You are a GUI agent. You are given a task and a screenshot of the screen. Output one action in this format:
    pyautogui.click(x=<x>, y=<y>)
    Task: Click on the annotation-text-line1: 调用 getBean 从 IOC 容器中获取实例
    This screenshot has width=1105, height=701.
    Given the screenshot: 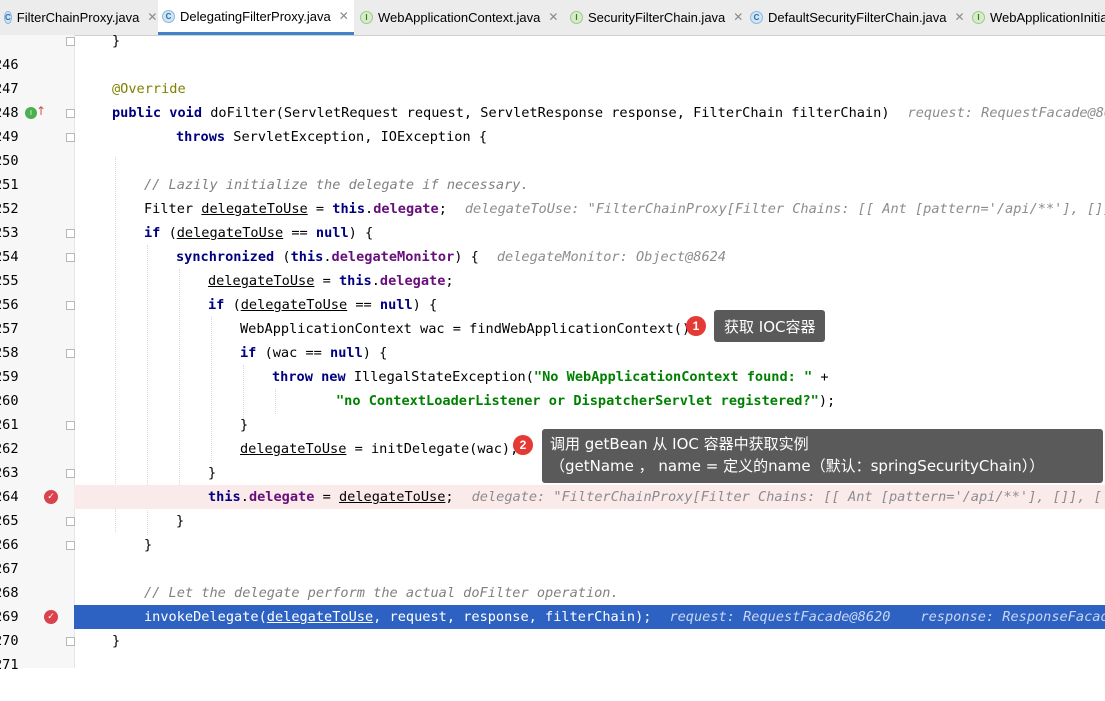 What is the action you would take?
    pyautogui.click(x=679, y=444)
    